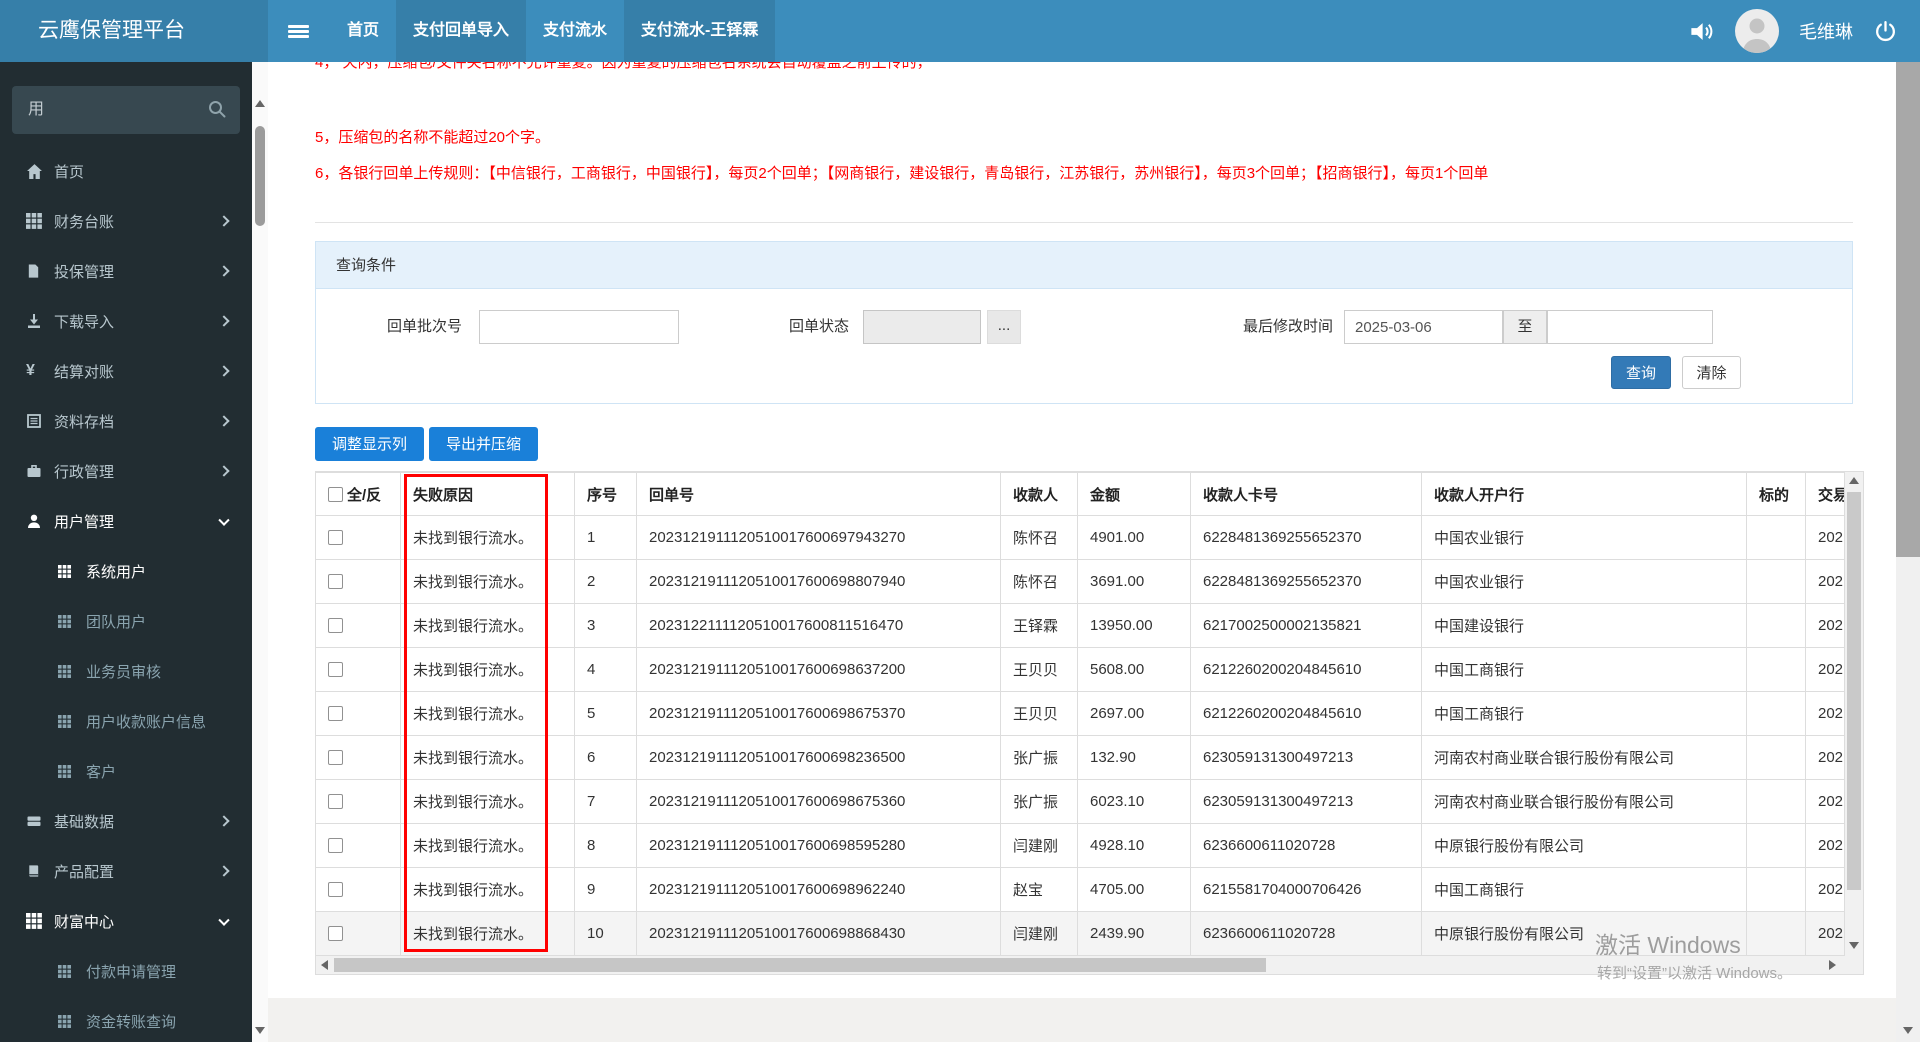 This screenshot has width=1920, height=1046. I want to click on sidebar-item: 业务员审核, so click(126, 671).